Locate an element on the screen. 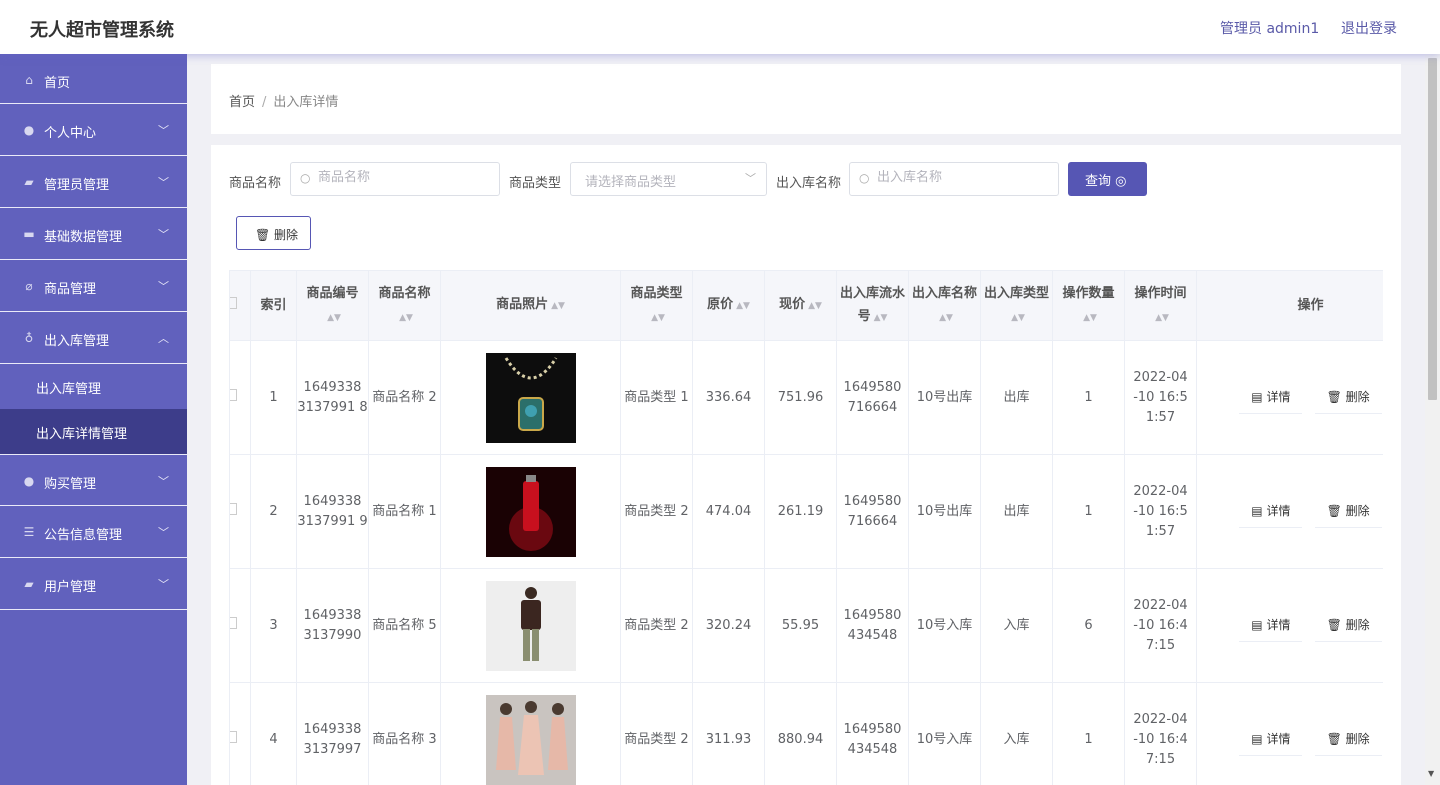  col-price: 现价 ▲▼ is located at coordinates (800, 305).